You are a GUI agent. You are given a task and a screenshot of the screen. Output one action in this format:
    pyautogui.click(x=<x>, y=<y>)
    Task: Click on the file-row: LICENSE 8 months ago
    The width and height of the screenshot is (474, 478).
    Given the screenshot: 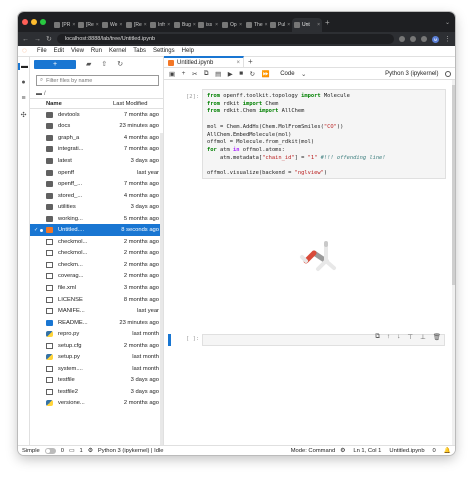 What is the action you would take?
    pyautogui.click(x=96, y=300)
    